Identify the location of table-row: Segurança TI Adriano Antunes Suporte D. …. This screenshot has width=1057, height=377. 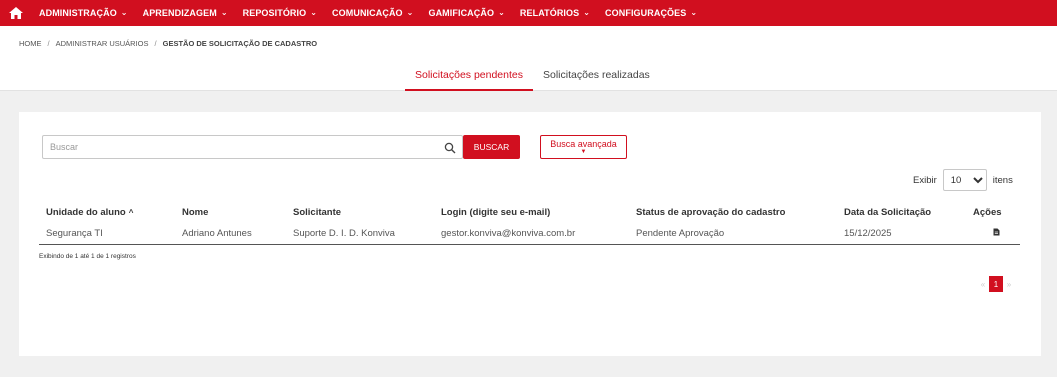
(529, 233).